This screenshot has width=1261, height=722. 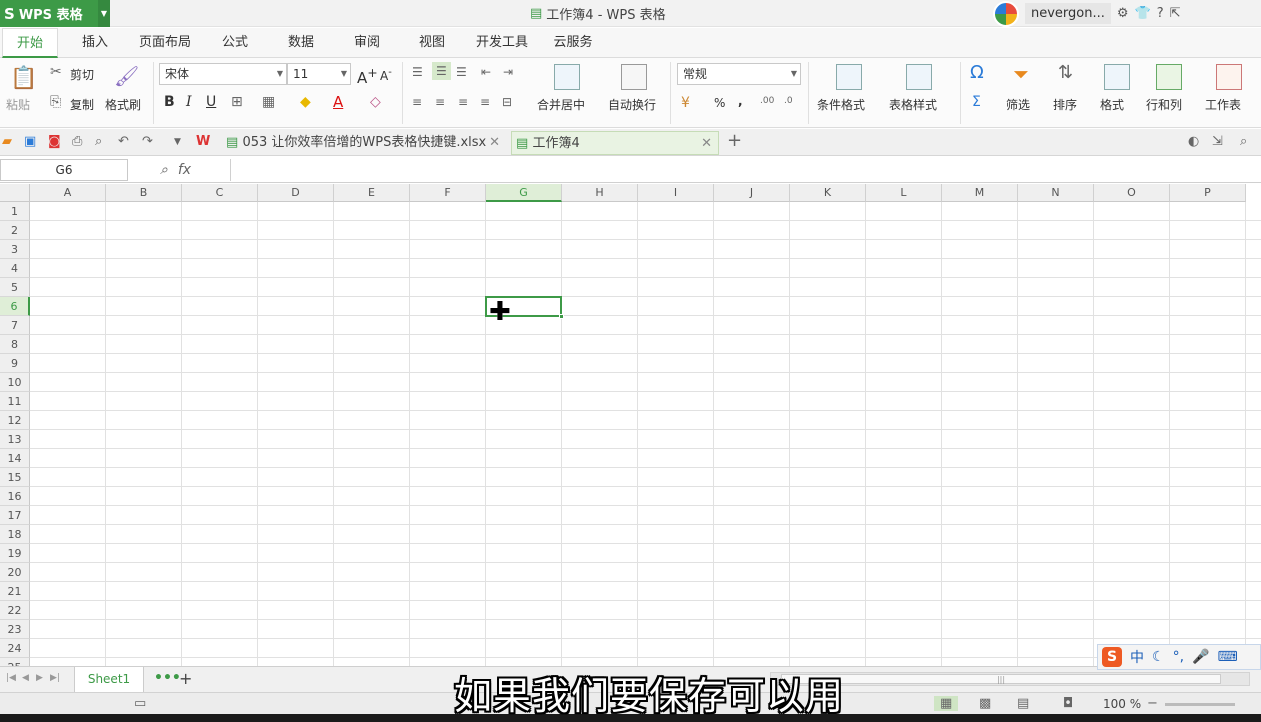 I want to click on italic-button: I, so click(x=189, y=102).